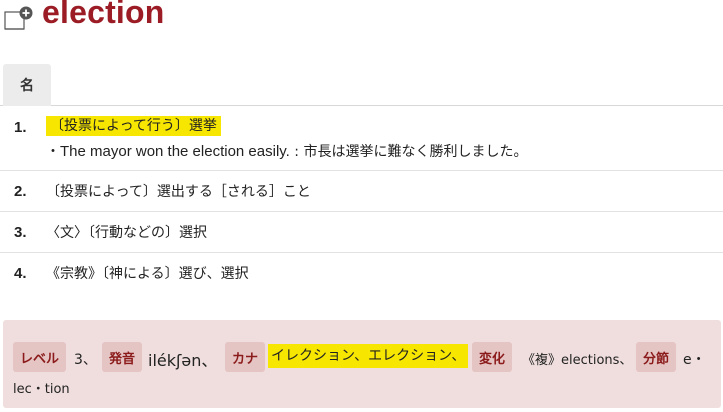 Image resolution: width=723 pixels, height=412 pixels. What do you see at coordinates (178, 192) in the screenshot?
I see `sense-definition: 〔投票によって〕選出する［される］こと` at bounding box center [178, 192].